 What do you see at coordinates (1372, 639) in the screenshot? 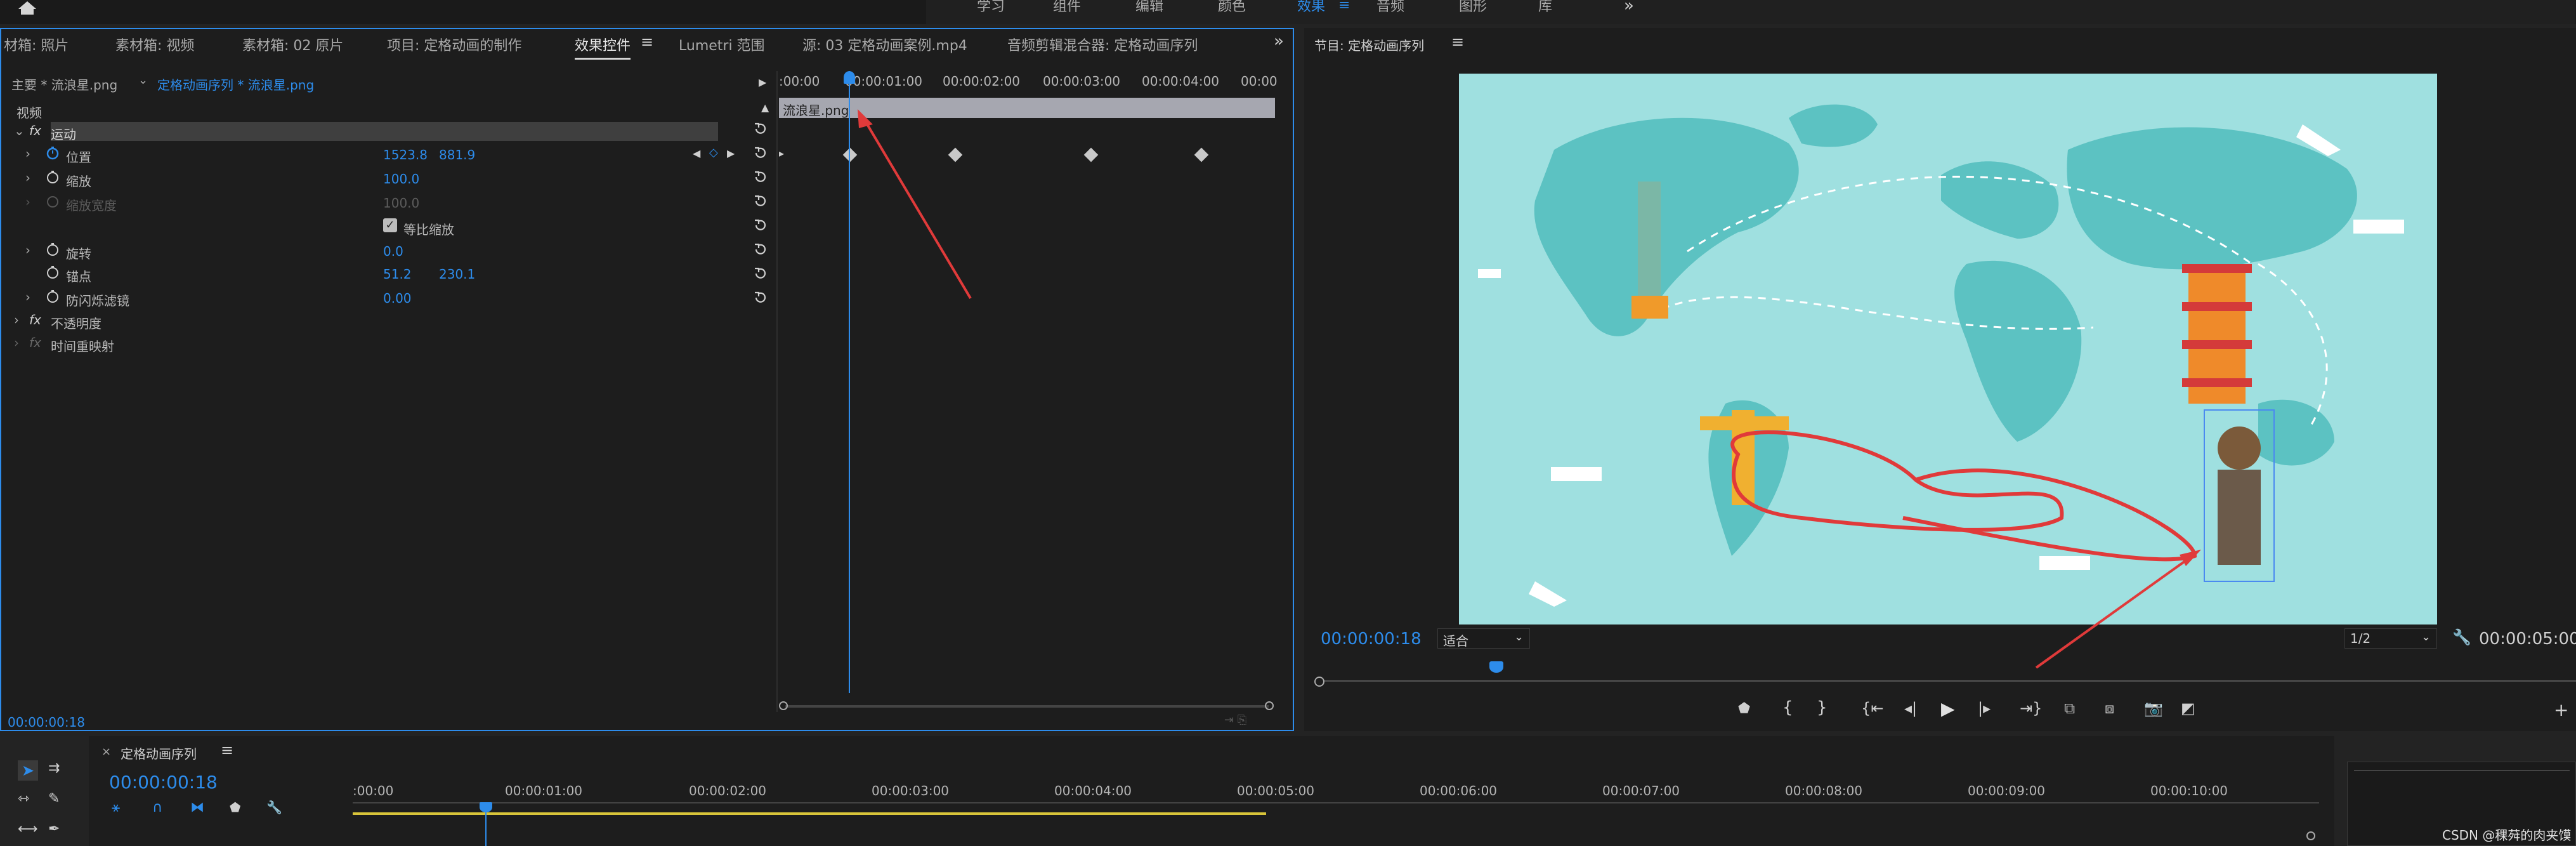
I see `program-timecode: 00:00:00:18` at bounding box center [1372, 639].